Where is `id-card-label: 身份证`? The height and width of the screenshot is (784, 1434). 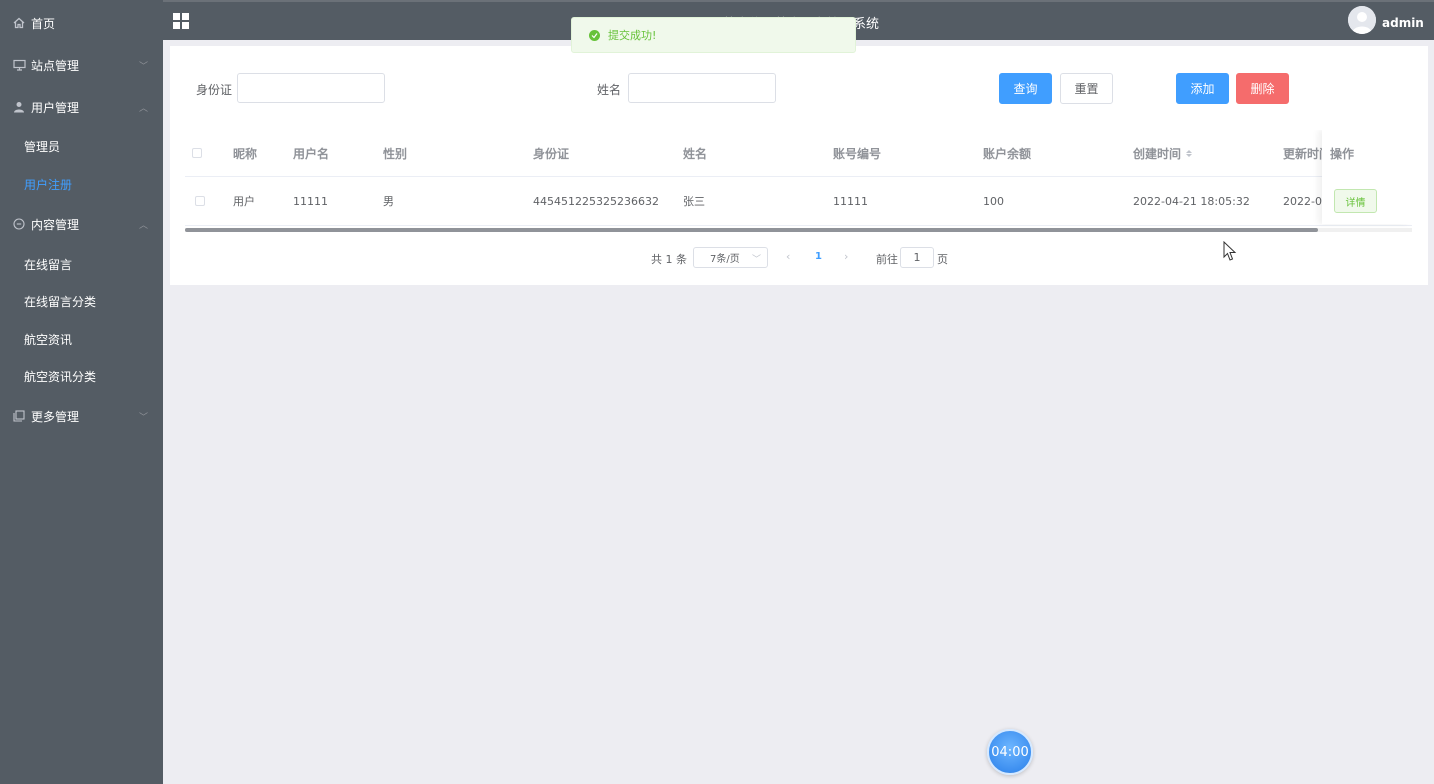 id-card-label: 身份证 is located at coordinates (214, 90).